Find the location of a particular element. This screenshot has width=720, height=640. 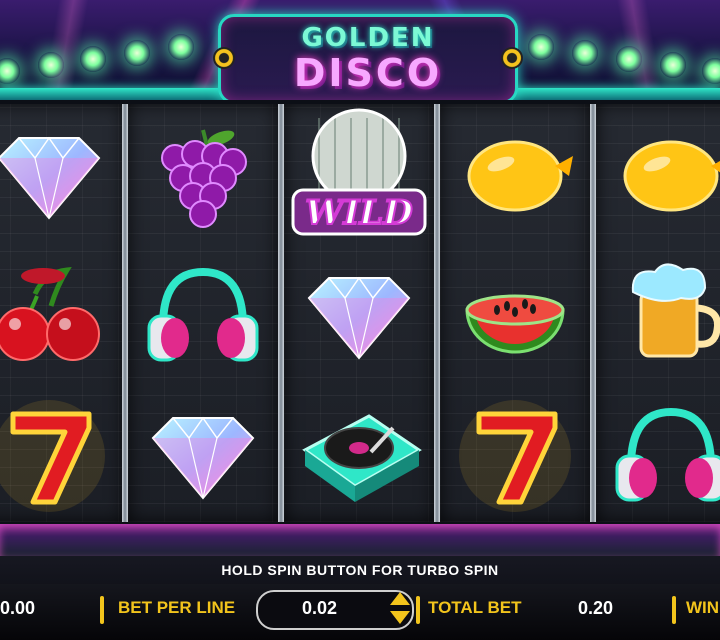

watermelon-icon is located at coordinates (515, 324).